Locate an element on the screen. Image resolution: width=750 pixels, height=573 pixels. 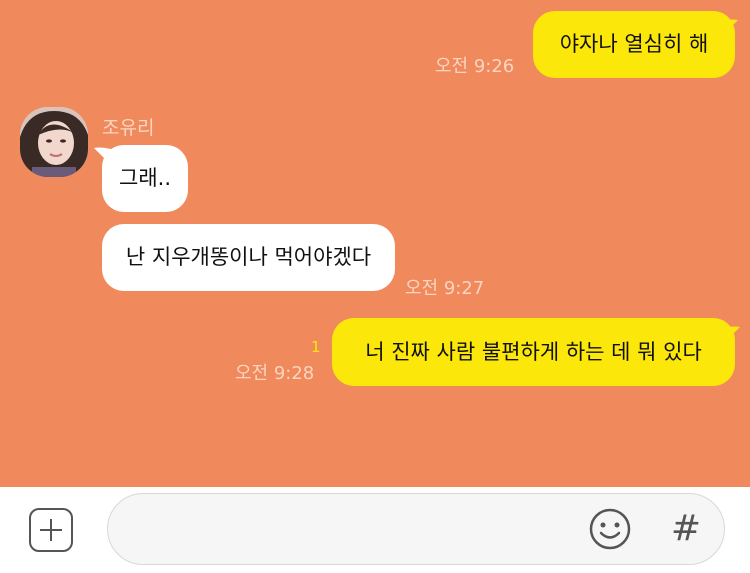
message-text: 너 진짜 사람 불편하게 하는 데 뭐 있다 is located at coordinates (533, 351).